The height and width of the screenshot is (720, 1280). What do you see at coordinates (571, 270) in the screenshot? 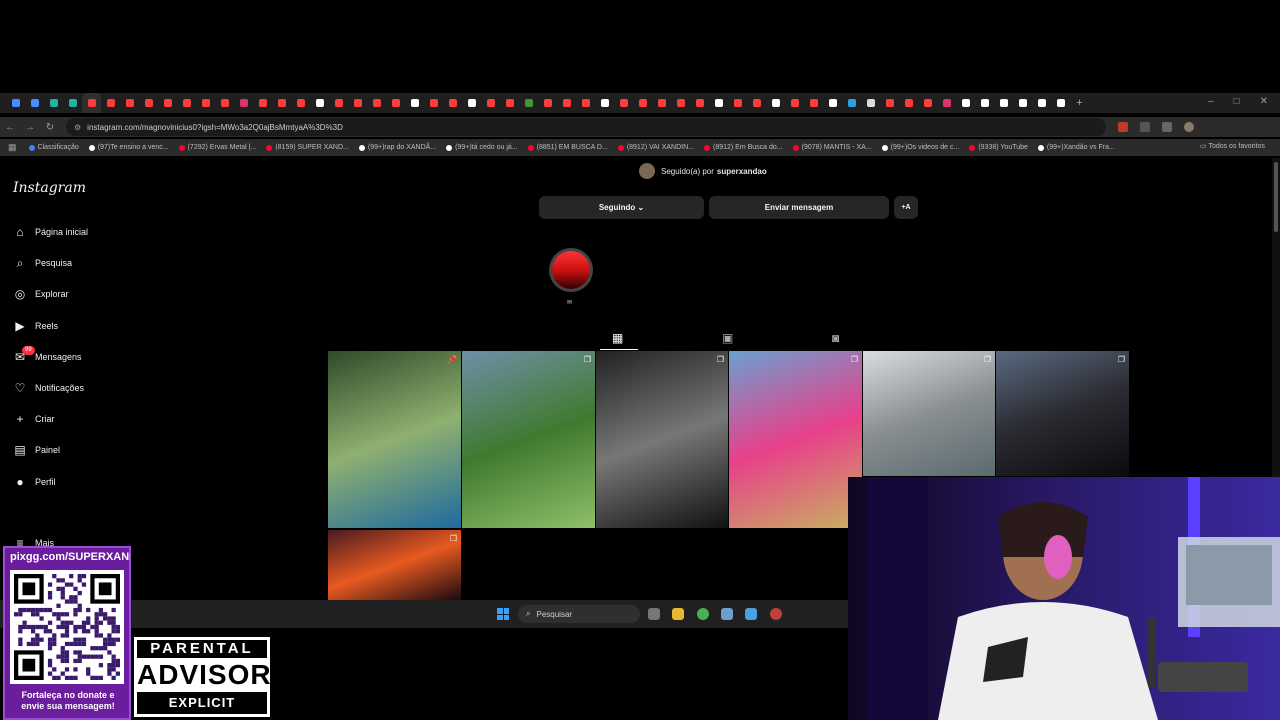
I see `story-highlight` at bounding box center [571, 270].